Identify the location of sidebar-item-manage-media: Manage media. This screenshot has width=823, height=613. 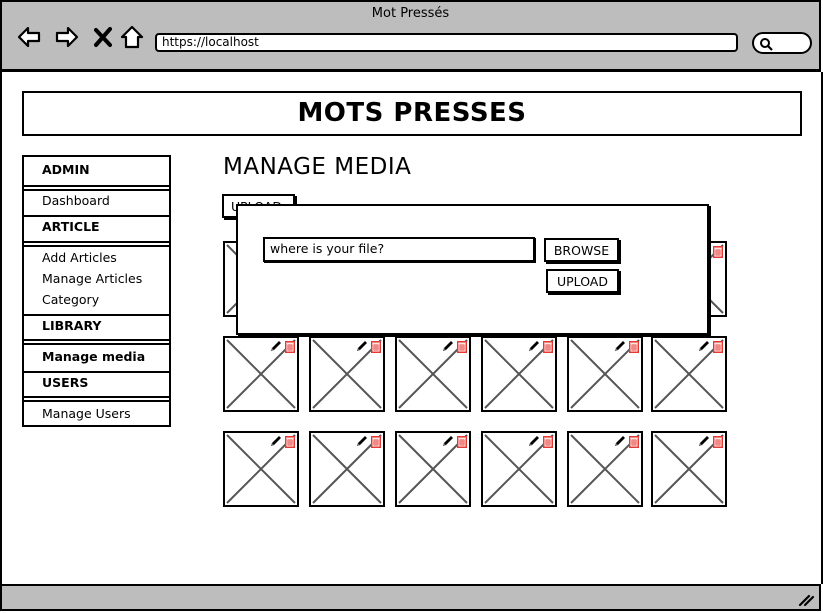
(93, 356).